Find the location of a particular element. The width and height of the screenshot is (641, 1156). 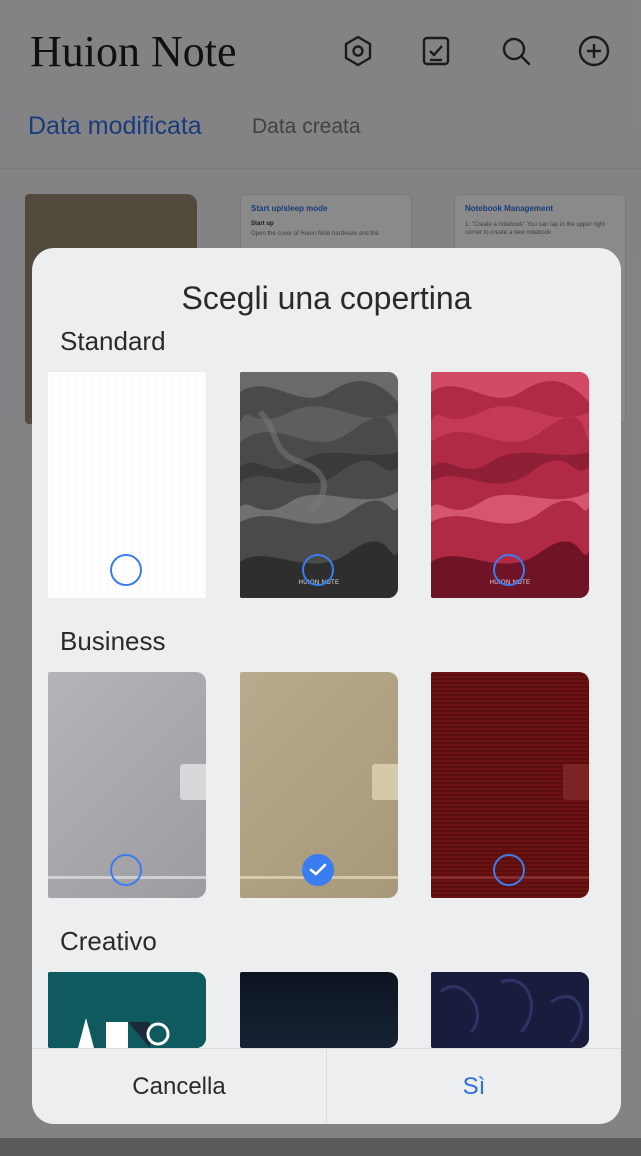

confirm-button: Sì is located at coordinates (474, 1086).